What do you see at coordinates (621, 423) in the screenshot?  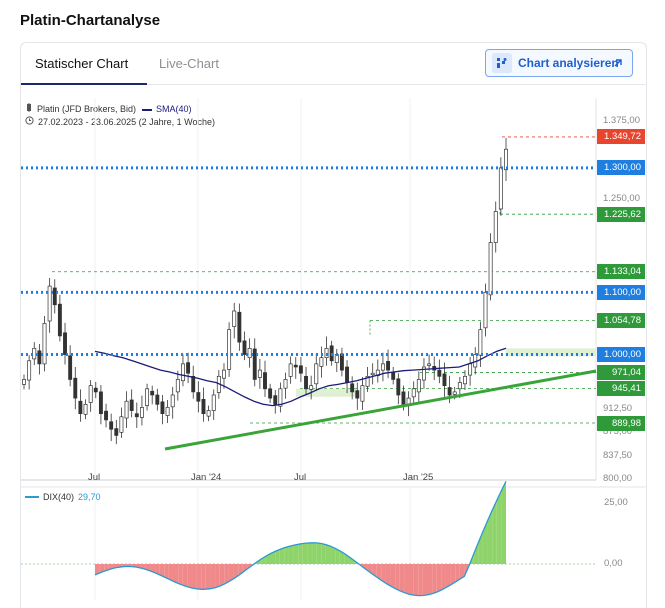 I see `price-tag-green: 889,98` at bounding box center [621, 423].